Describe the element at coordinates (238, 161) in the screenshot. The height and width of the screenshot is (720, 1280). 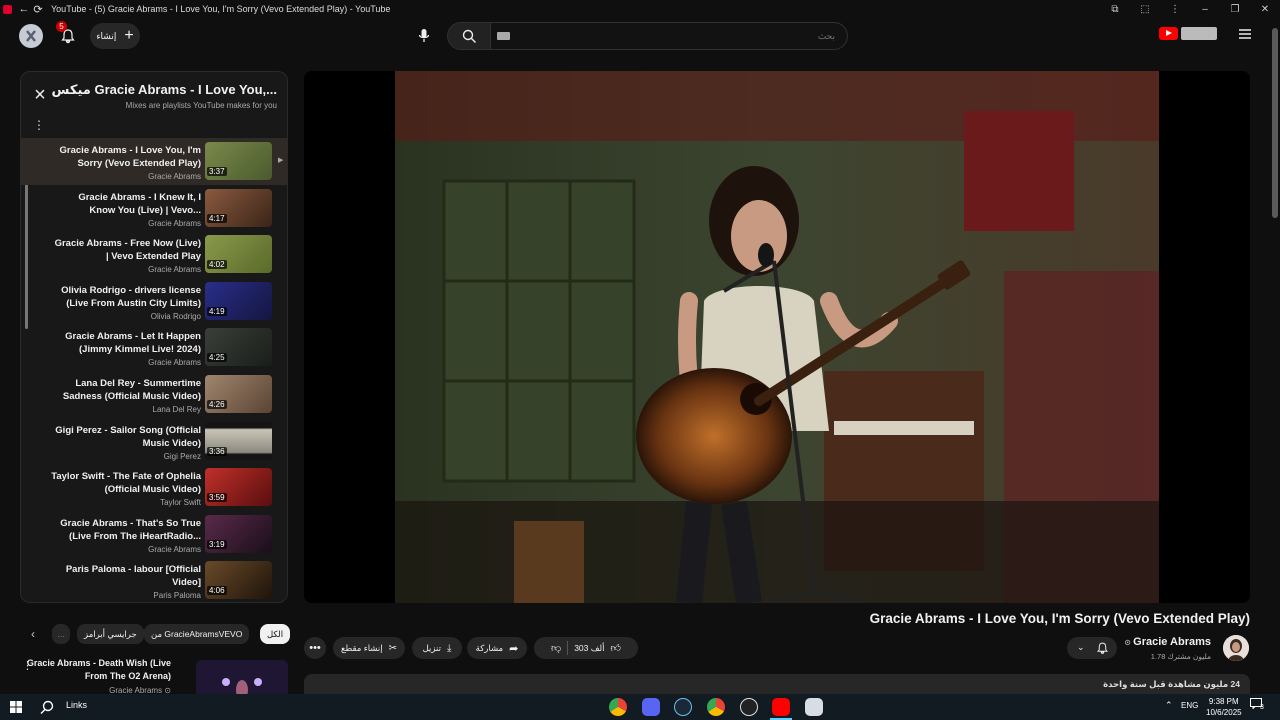
I see `playlist-item-thumbnail: 3:37` at that location.